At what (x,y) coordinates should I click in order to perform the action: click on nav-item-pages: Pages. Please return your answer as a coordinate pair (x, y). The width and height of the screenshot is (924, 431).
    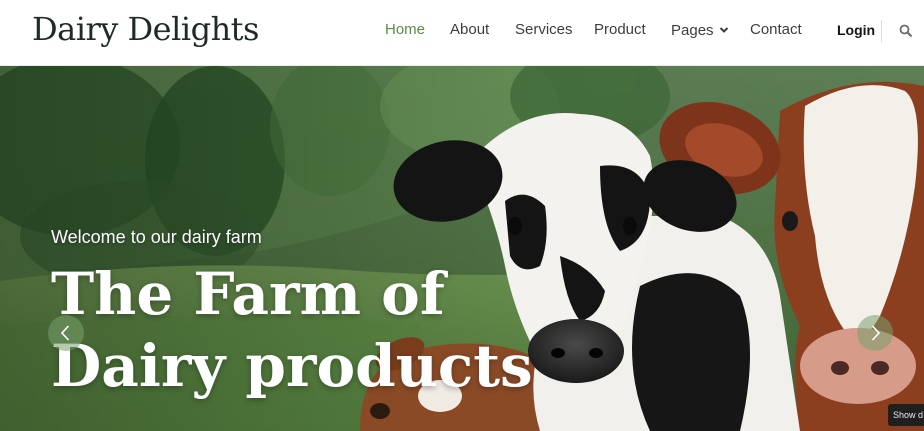
    Looking at the image, I should click on (700, 30).